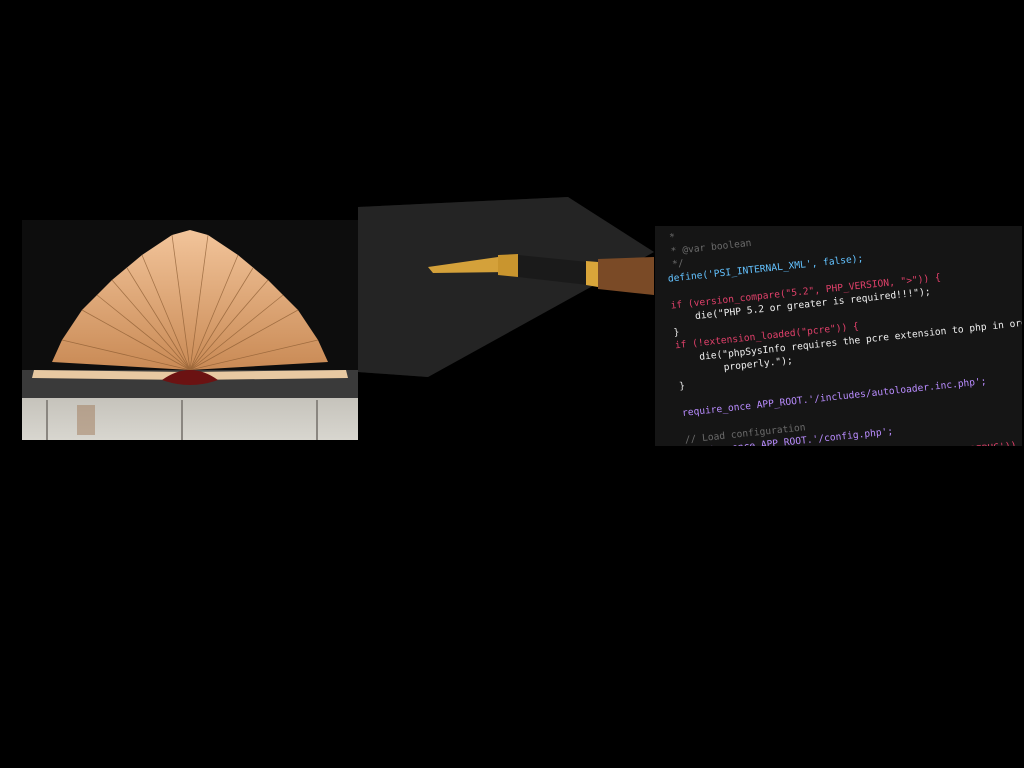 This screenshot has height=768, width=1024. I want to click on open-book-image, so click(190, 330).